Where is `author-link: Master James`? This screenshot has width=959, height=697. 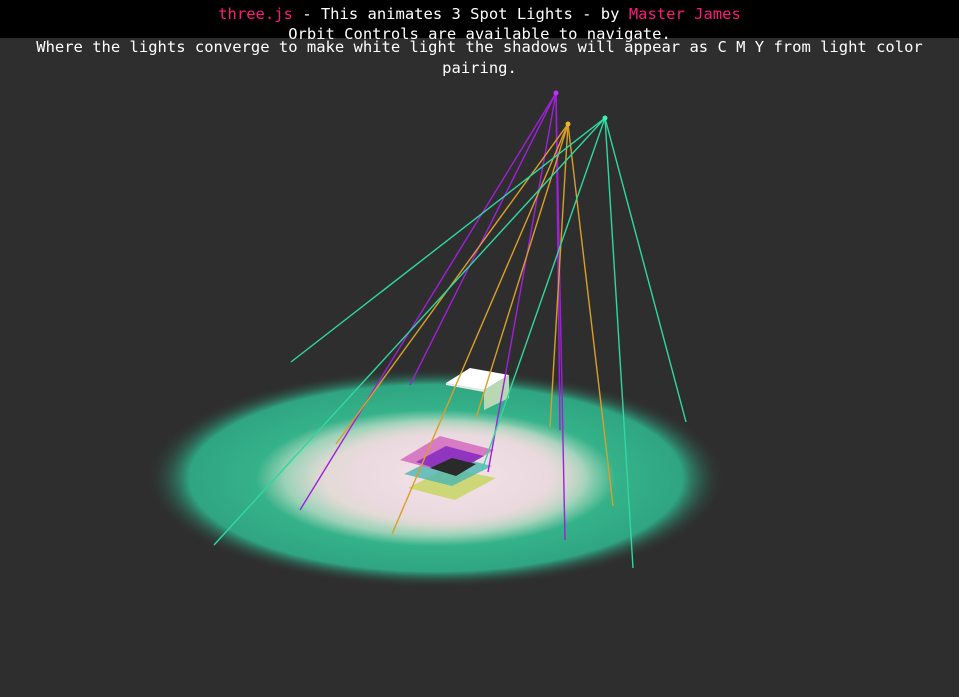
author-link: Master James is located at coordinates (685, 14).